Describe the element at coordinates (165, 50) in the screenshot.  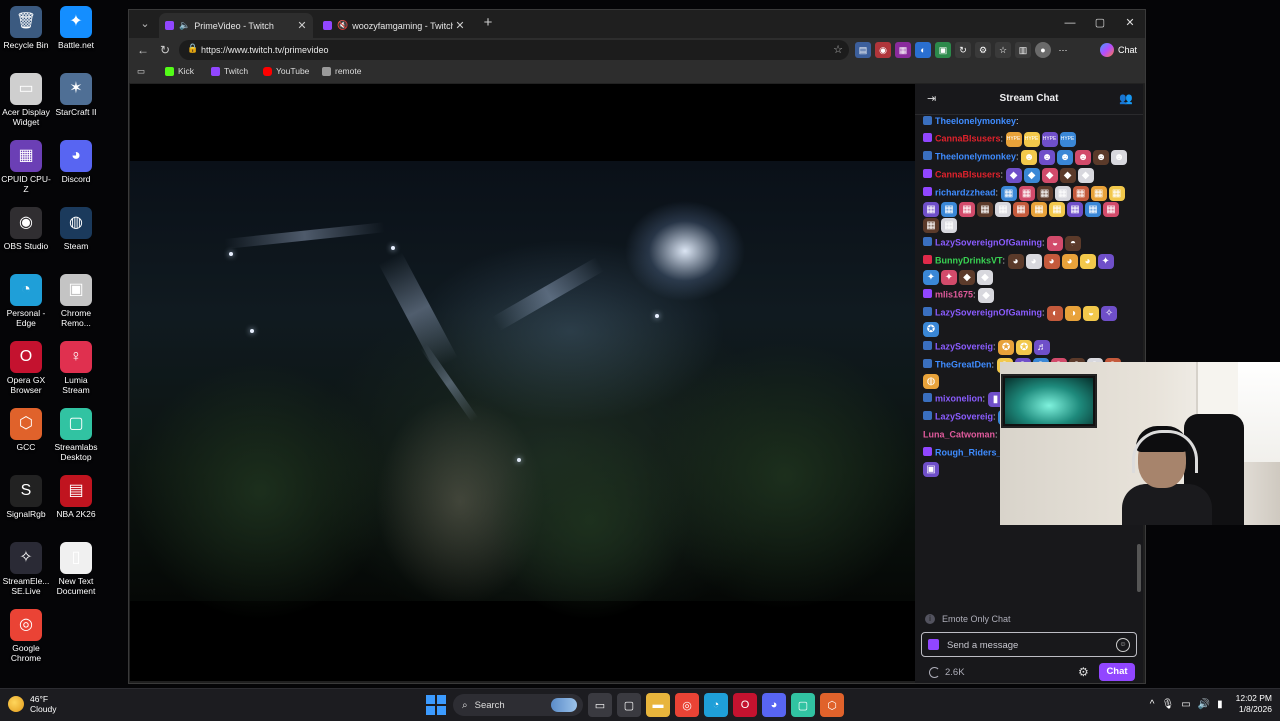
I see `refresh-button: ↻` at that location.